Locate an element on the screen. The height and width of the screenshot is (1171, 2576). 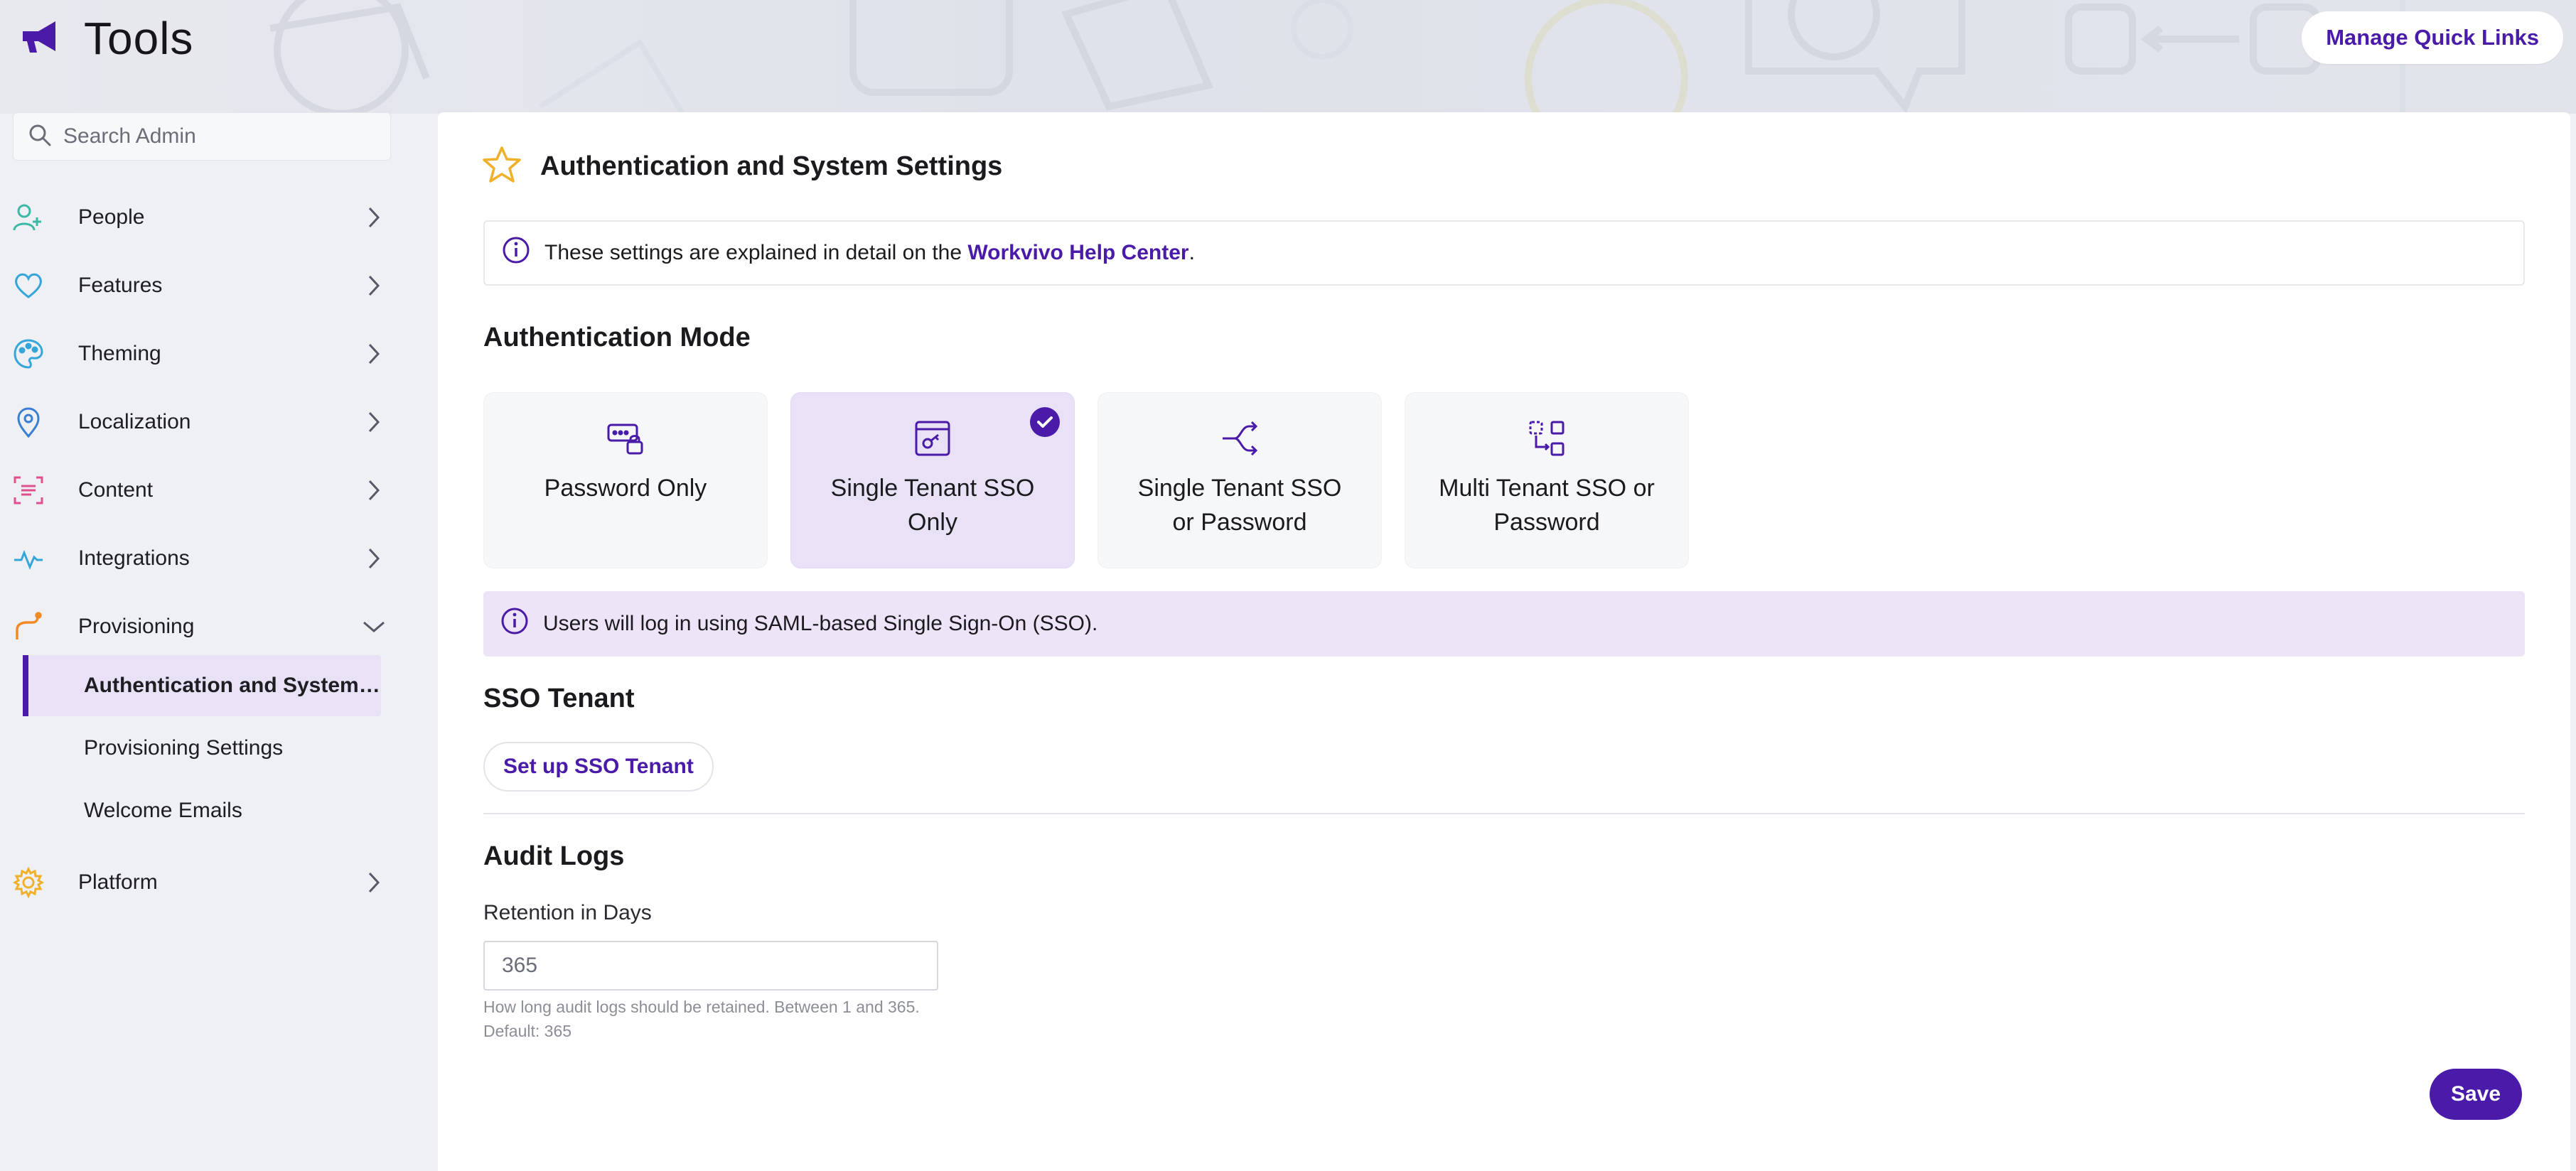
mode-label-line2: or Password is located at coordinates (1239, 523).